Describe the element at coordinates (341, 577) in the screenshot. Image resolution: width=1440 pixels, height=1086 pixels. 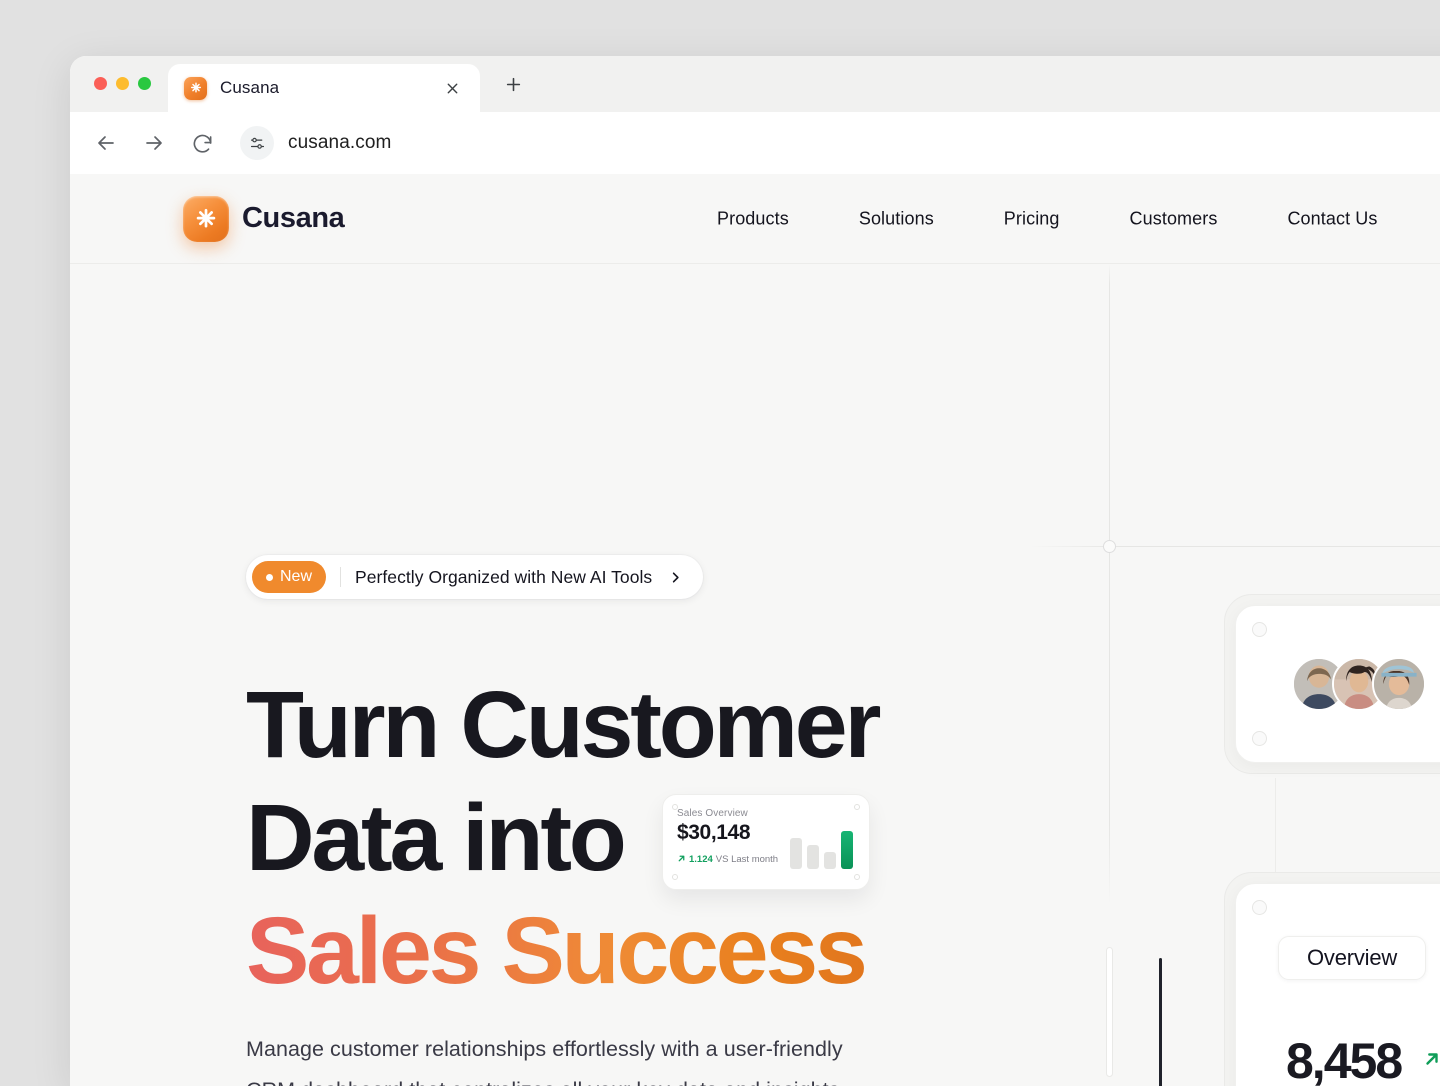
I see `badge-divider` at that location.